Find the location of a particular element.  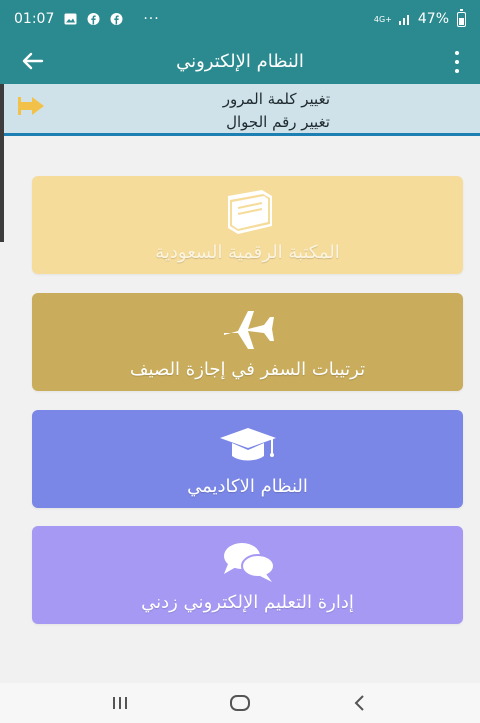

change-password-link: تغيير كلمة المرور is located at coordinates (276, 99).